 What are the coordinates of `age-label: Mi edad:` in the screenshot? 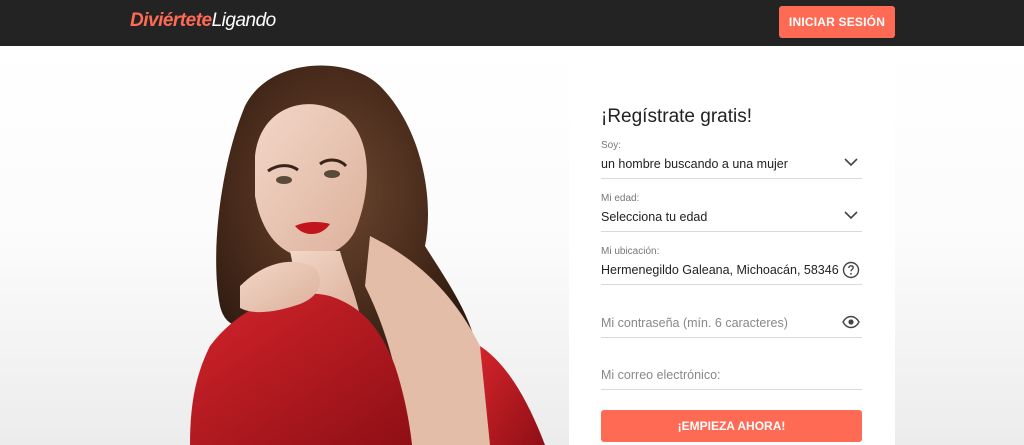 It's located at (620, 198).